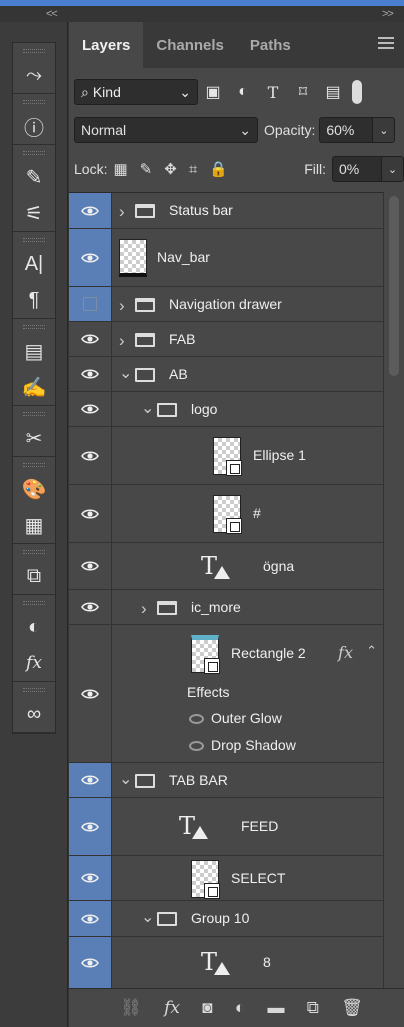 This screenshot has width=404, height=1027. What do you see at coordinates (357, 92) in the screenshot?
I see `filter-toggle-switch` at bounding box center [357, 92].